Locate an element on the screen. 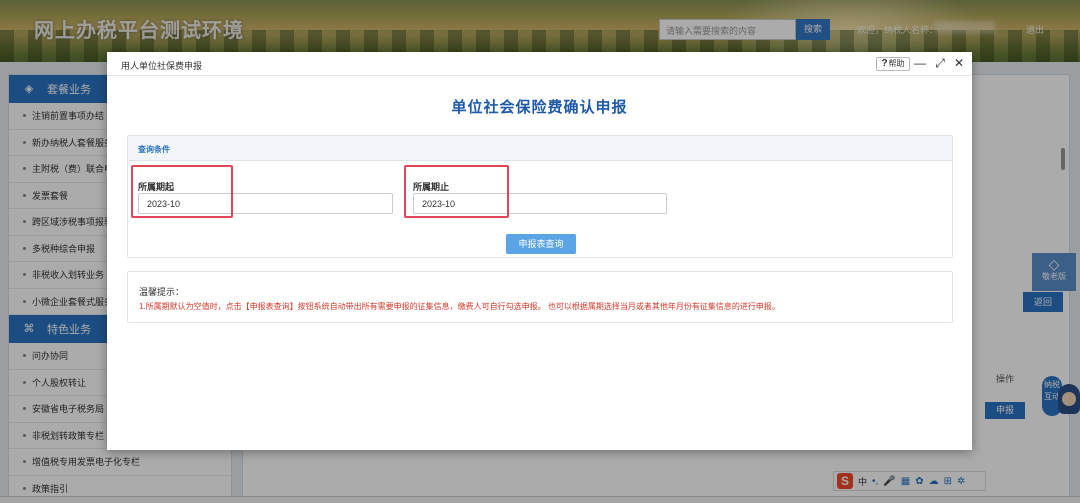 Image resolution: width=1080 pixels, height=503 pixels. maximize-icon: ⤢ is located at coordinates (940, 63).